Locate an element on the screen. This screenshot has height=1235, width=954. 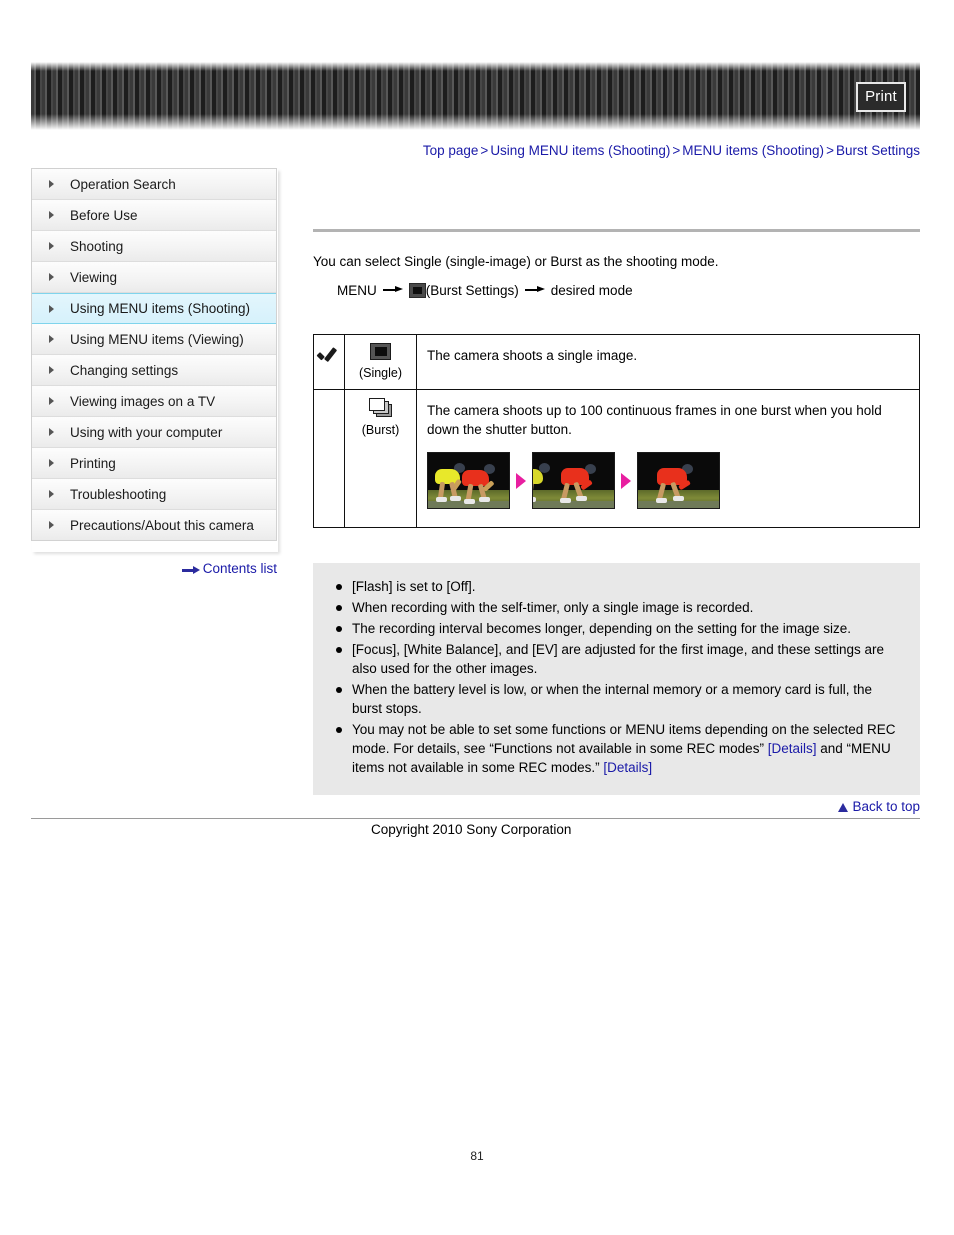
sidebar-item-label: Before Use is located at coordinates (104, 215).